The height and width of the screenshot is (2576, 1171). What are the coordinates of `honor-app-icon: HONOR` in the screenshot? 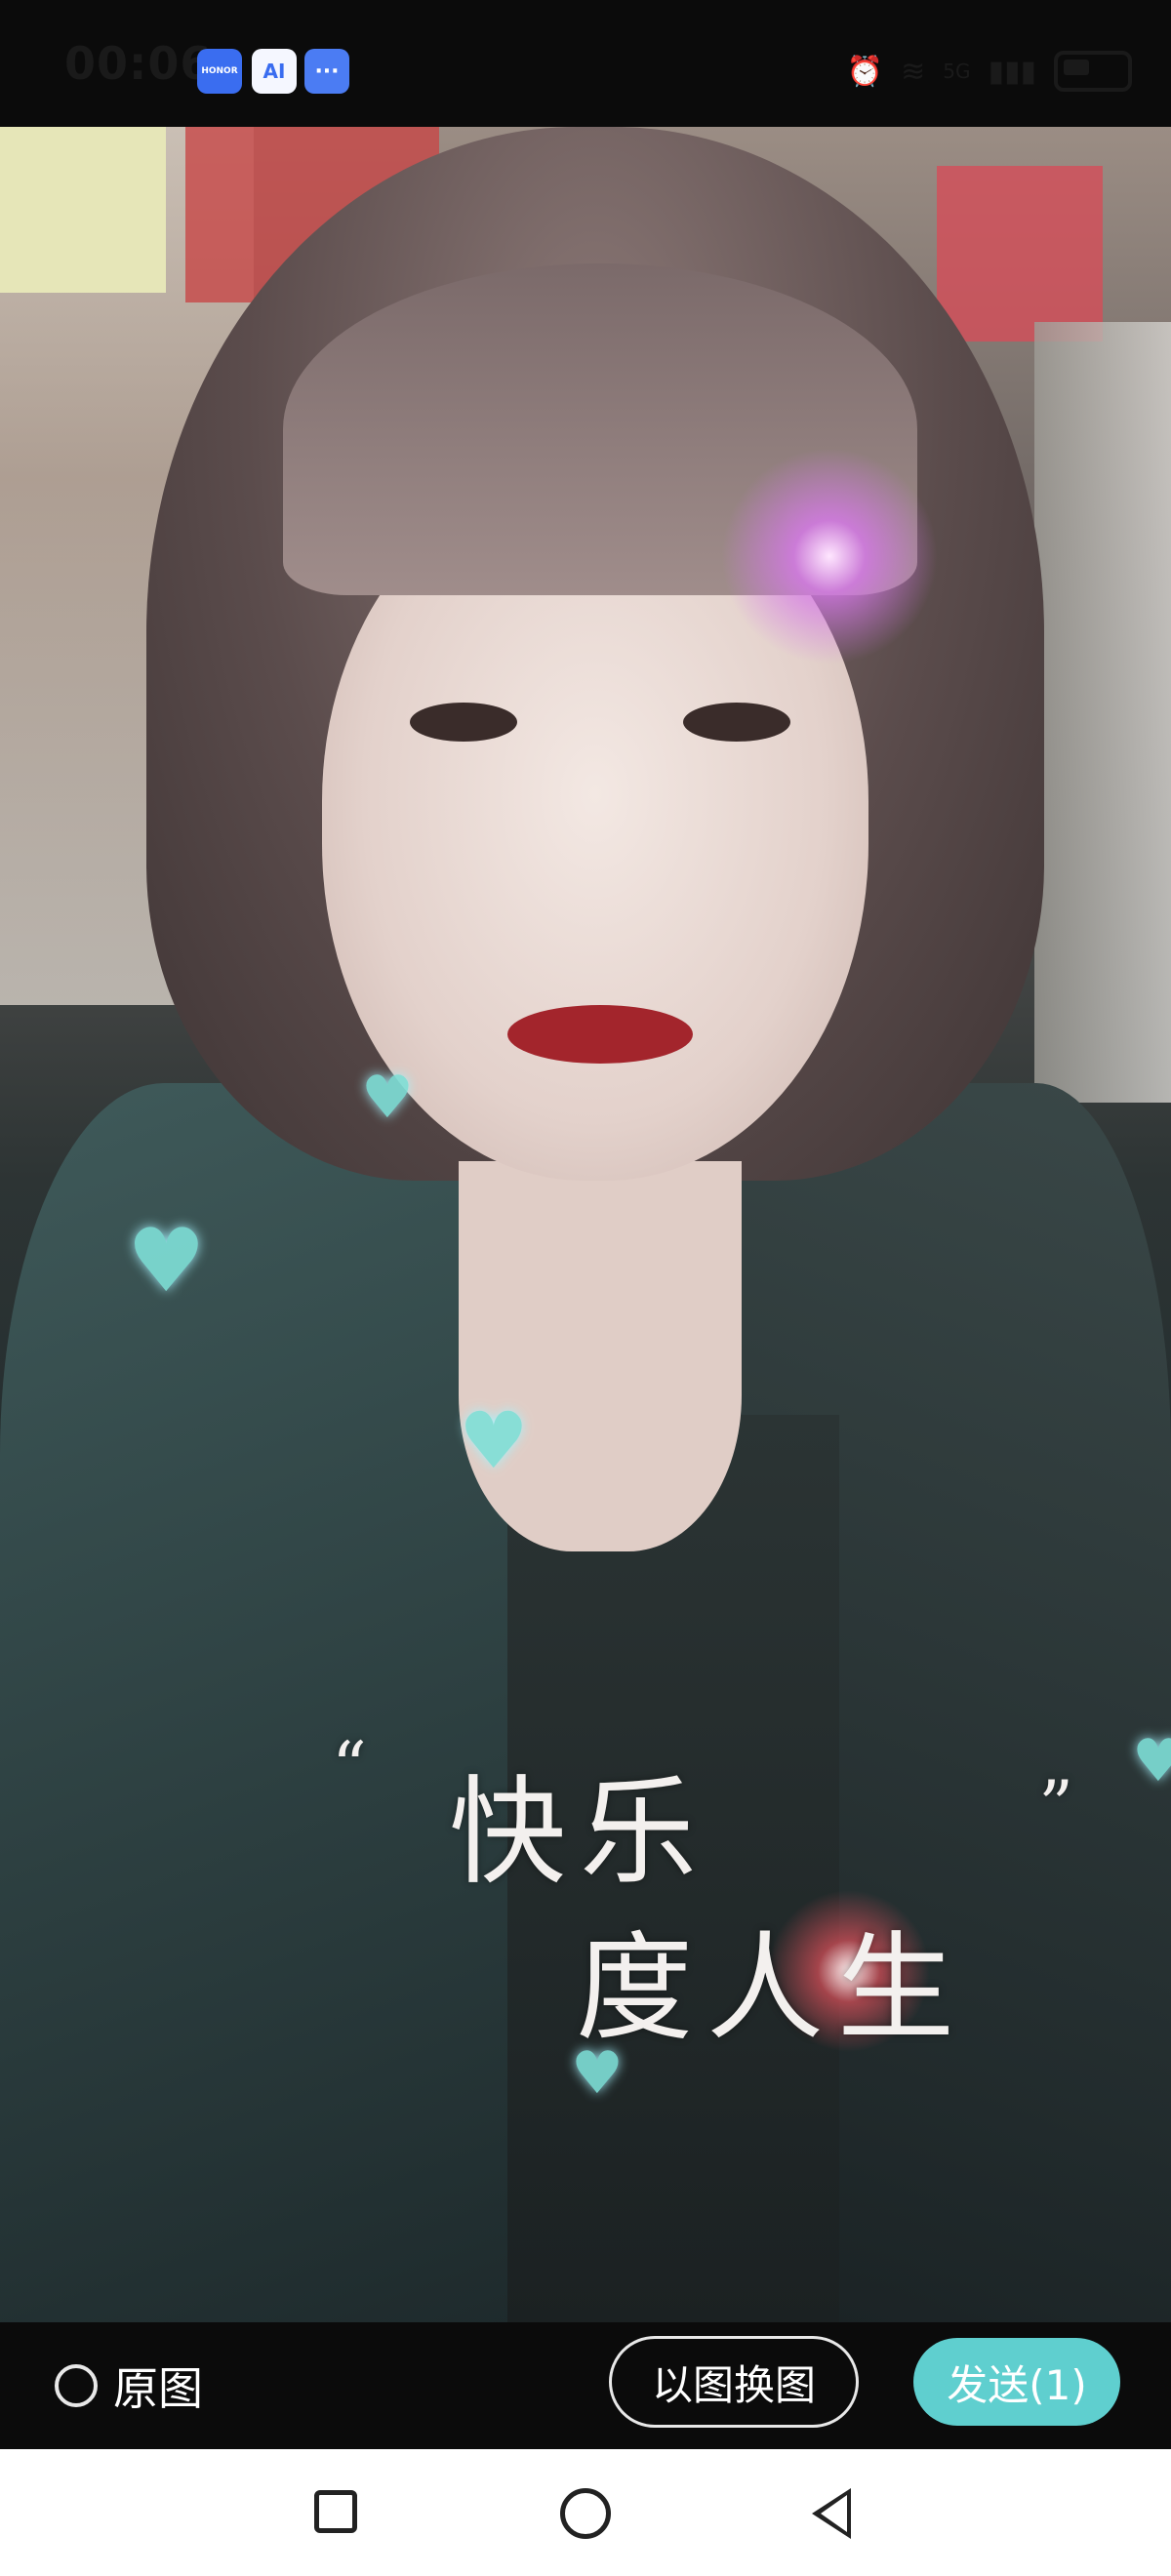 It's located at (219, 71).